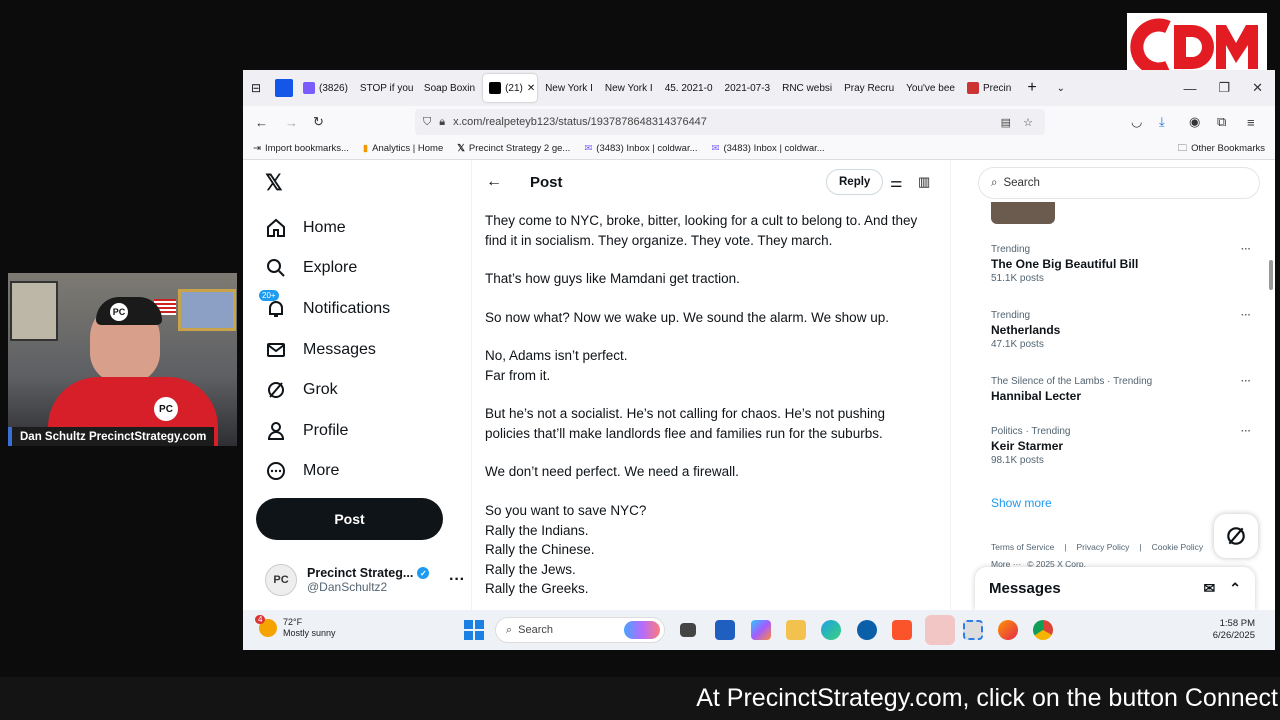  I want to click on tab: STOP if you, so click(386, 88).